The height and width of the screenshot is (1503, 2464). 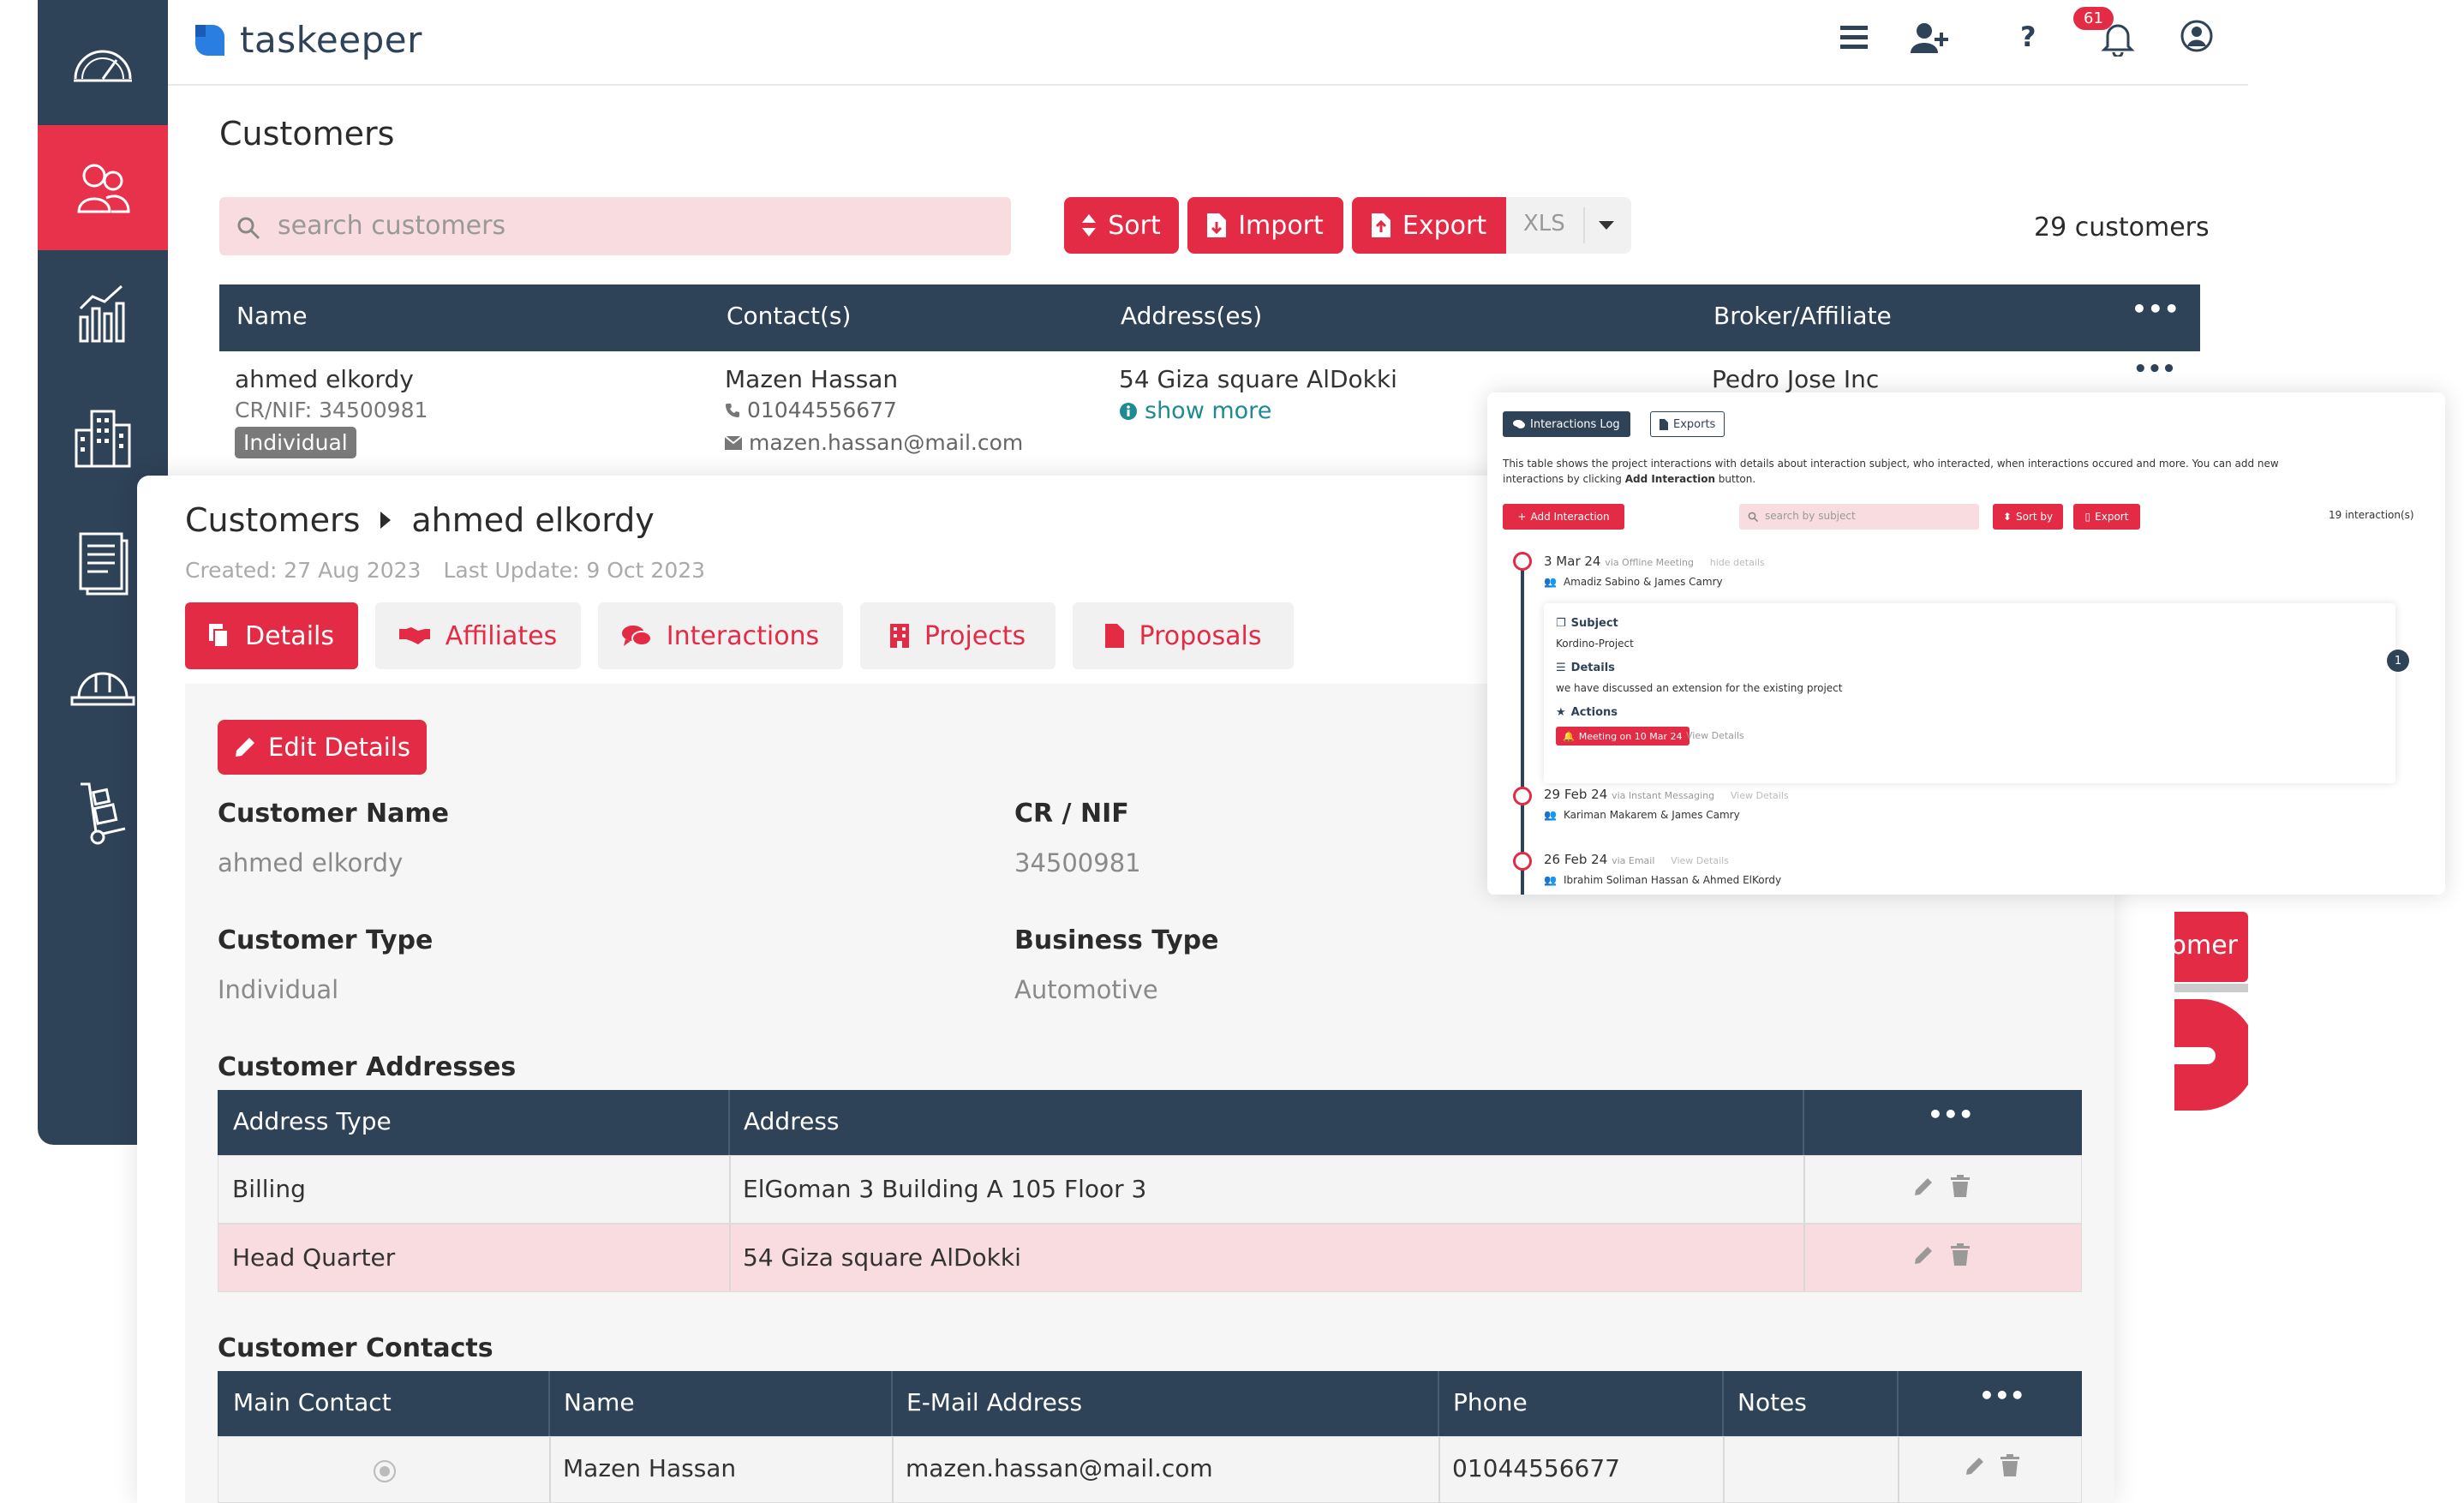 What do you see at coordinates (1191, 316) in the screenshot?
I see `column-header-addresses: Address(es)` at bounding box center [1191, 316].